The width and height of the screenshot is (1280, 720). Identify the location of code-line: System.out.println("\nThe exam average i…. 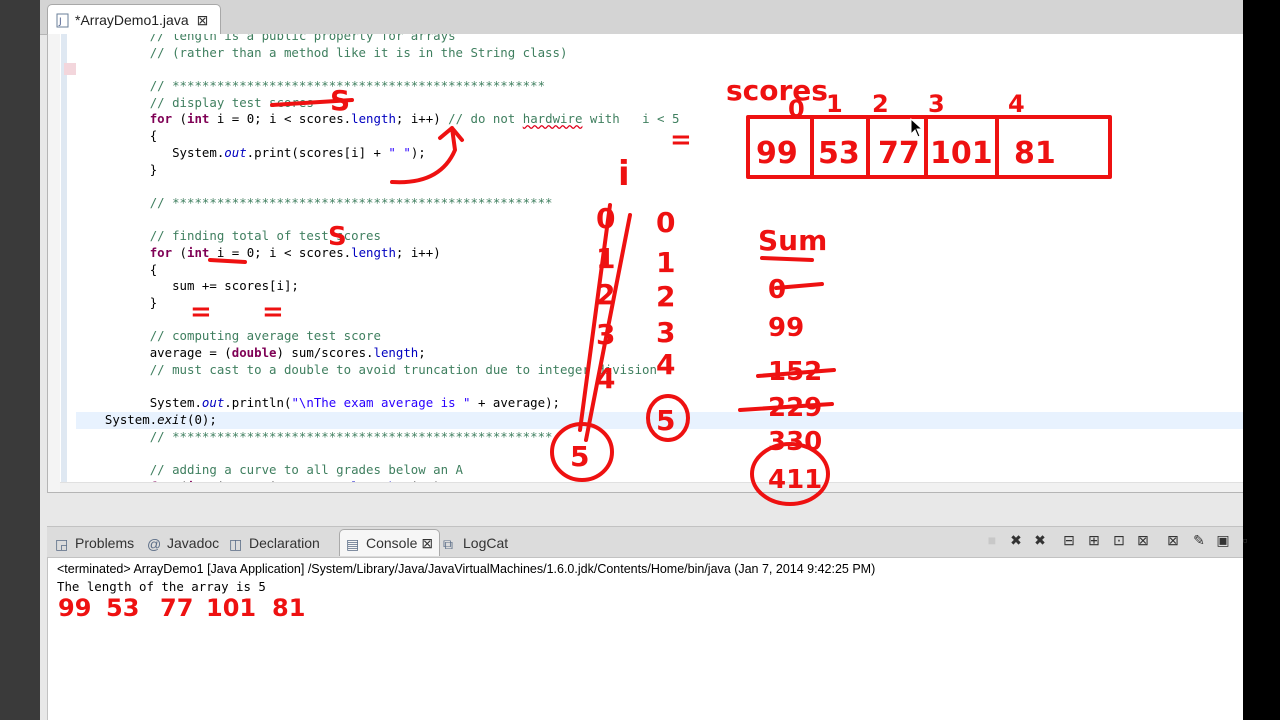
(666, 403).